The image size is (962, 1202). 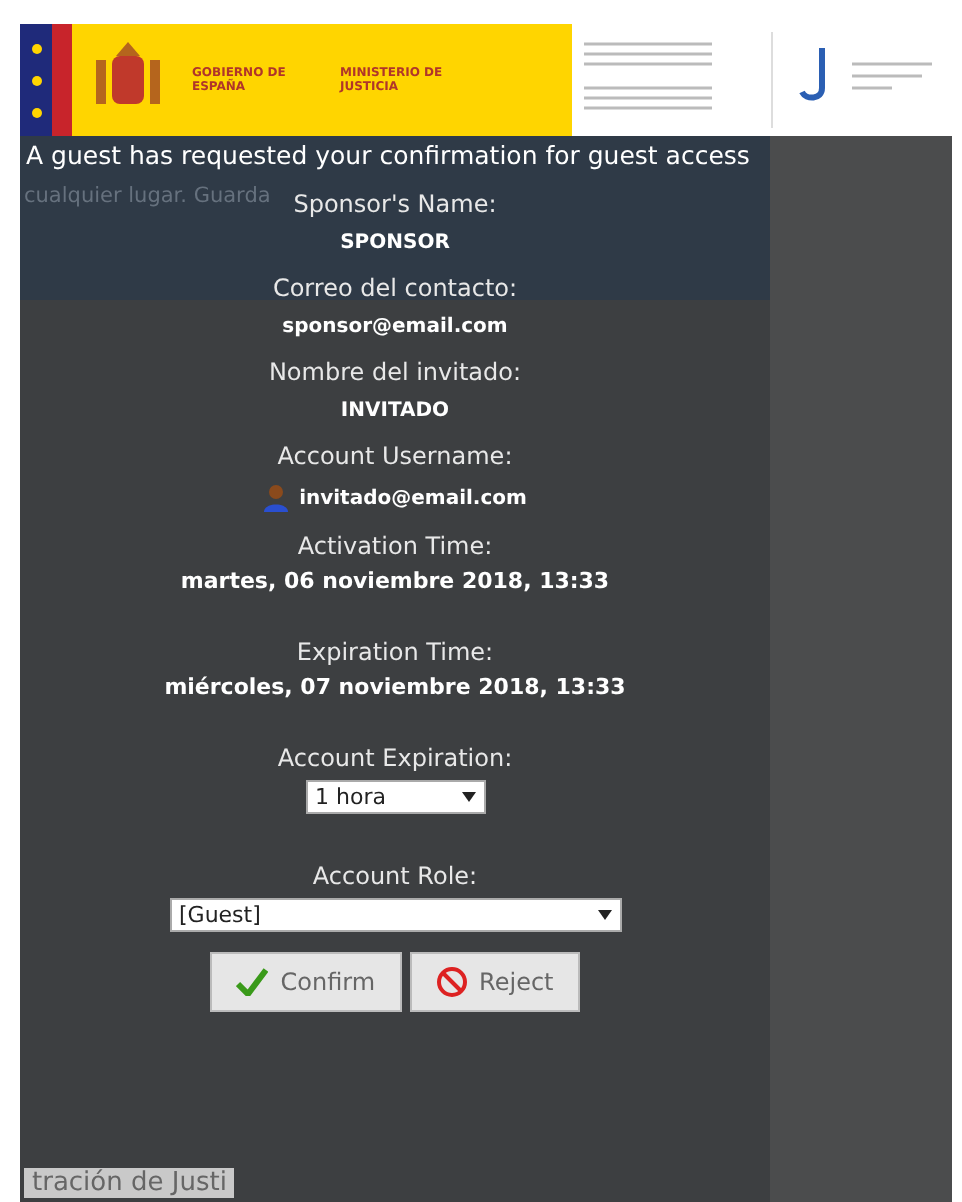 What do you see at coordinates (395, 758) in the screenshot?
I see `field-label: Account Expiration:` at bounding box center [395, 758].